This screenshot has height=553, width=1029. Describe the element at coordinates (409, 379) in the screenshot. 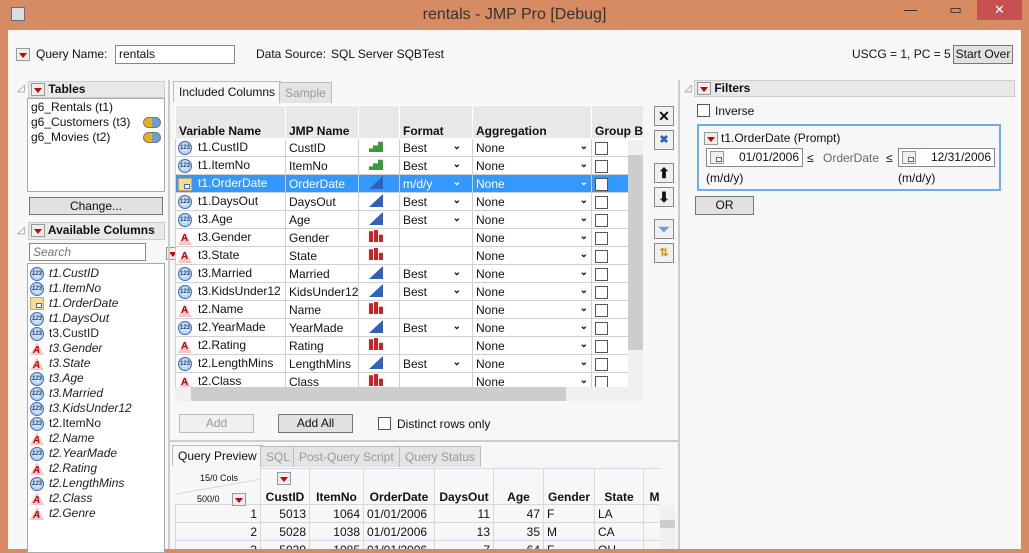

I see `included-row: t2.Class Class None⌄` at that location.